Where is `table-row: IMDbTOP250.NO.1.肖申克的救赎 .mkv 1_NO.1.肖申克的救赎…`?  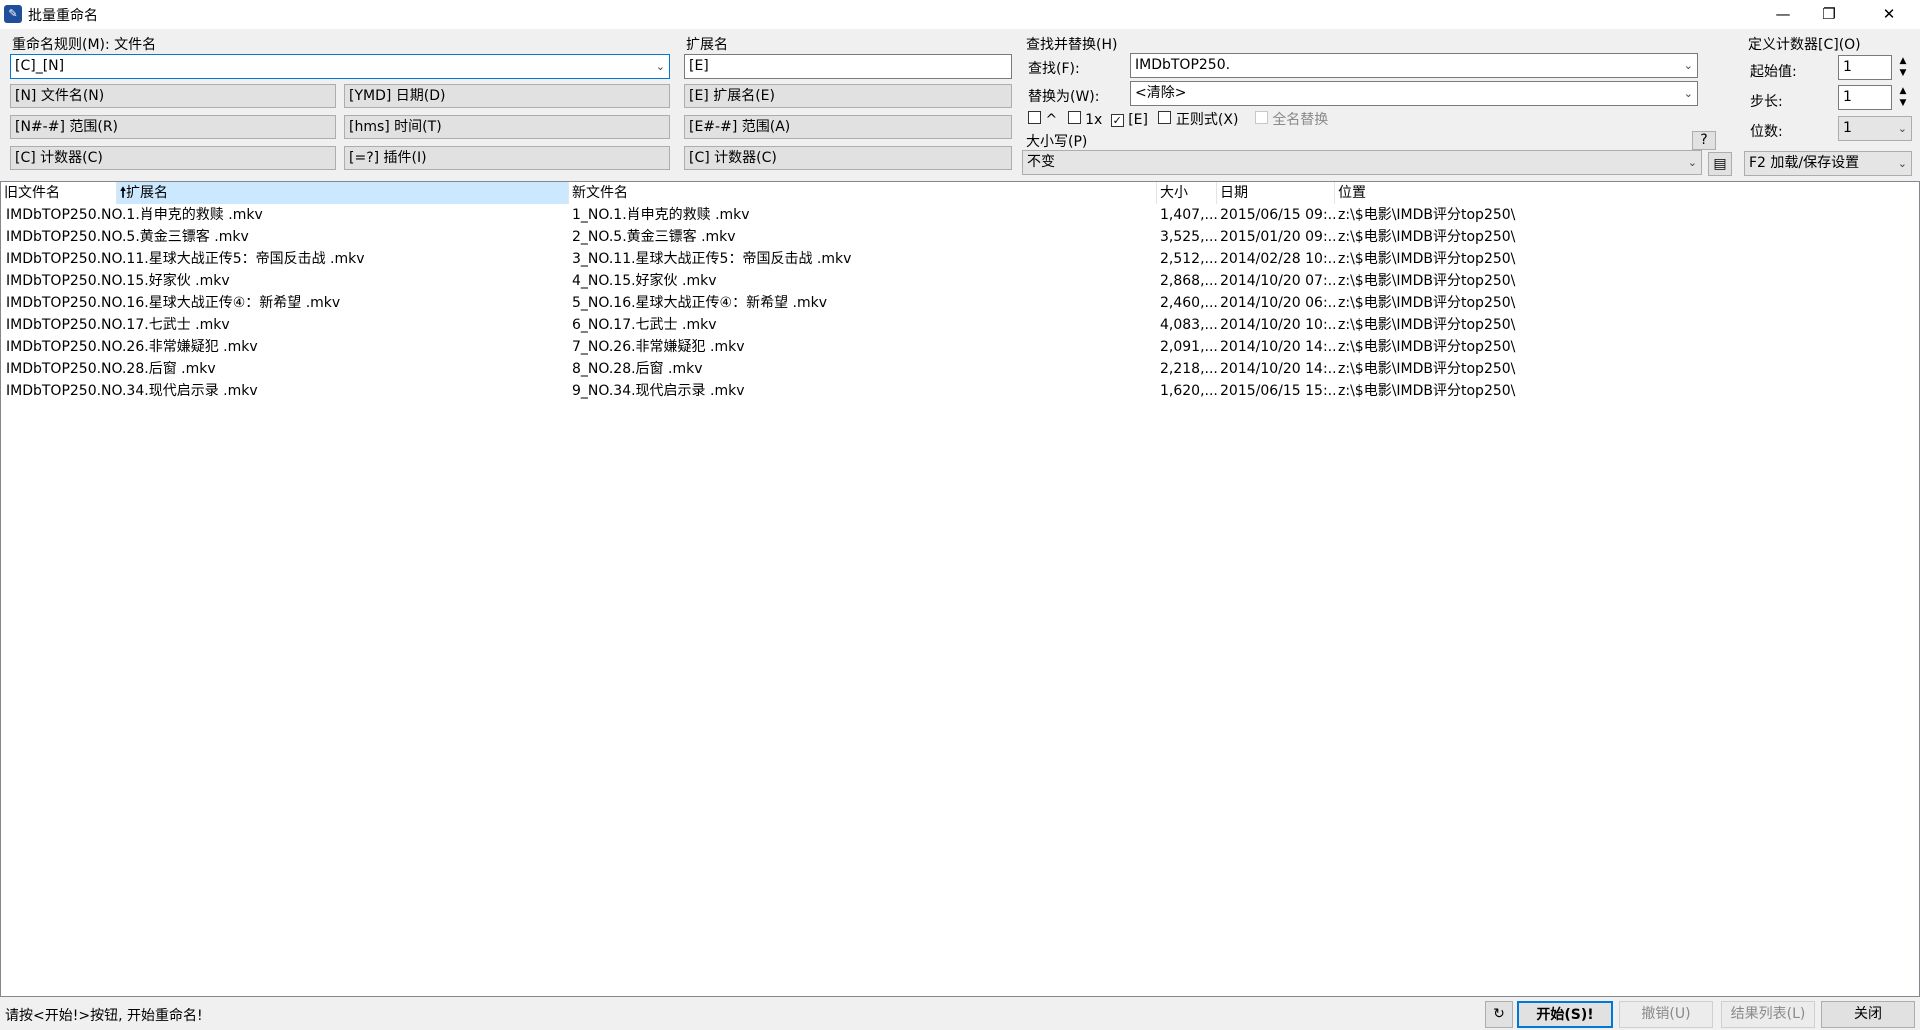 table-row: IMDbTOP250.NO.1.肖申克的救赎 .mkv 1_NO.1.肖申克的救赎… is located at coordinates (959, 215).